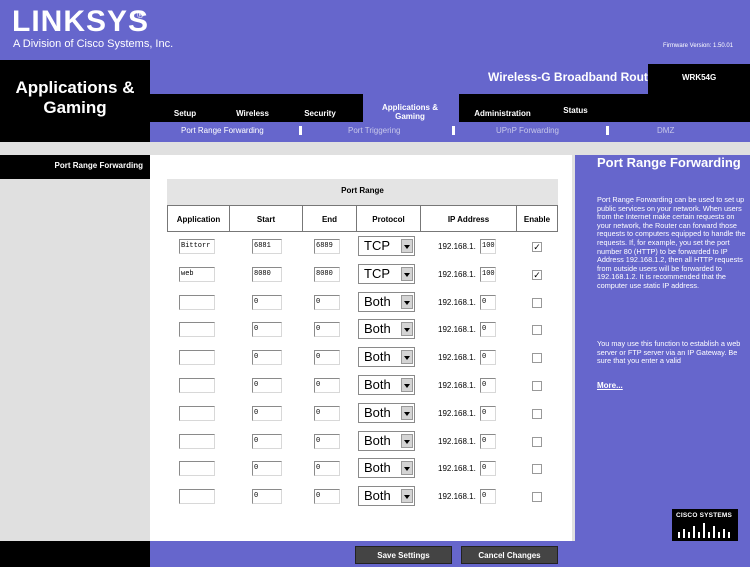  I want to click on start-port-input: 6881, so click(267, 246).